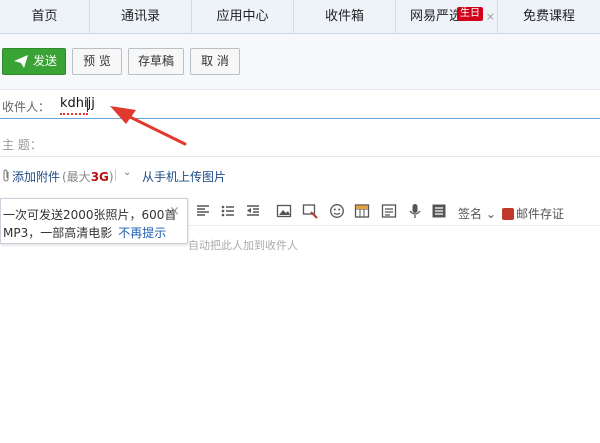  I want to click on top-navigation: 首页 通讯录 应用中心 收件箱 网易严选 生日 × 免费课程, so click(300, 17).